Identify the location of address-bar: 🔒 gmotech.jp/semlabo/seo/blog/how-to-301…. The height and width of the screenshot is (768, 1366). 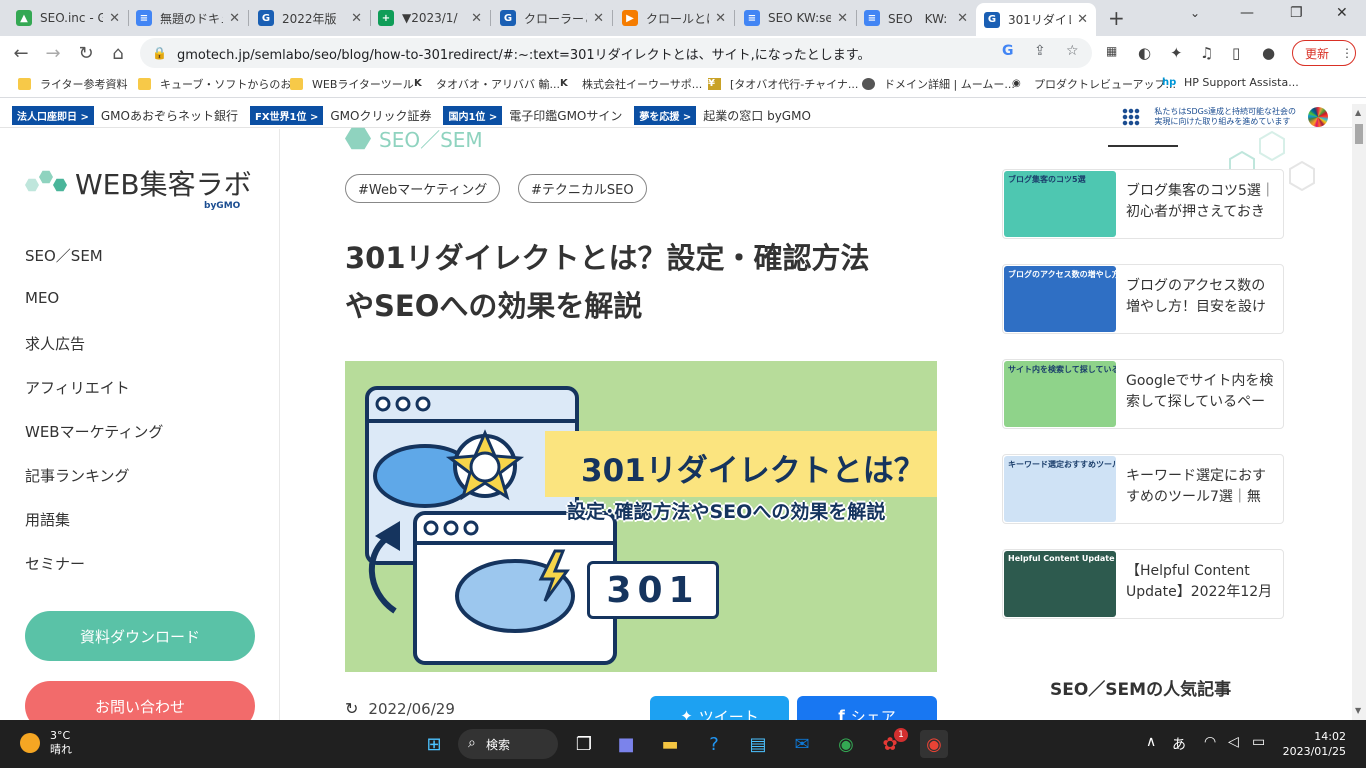
(616, 53).